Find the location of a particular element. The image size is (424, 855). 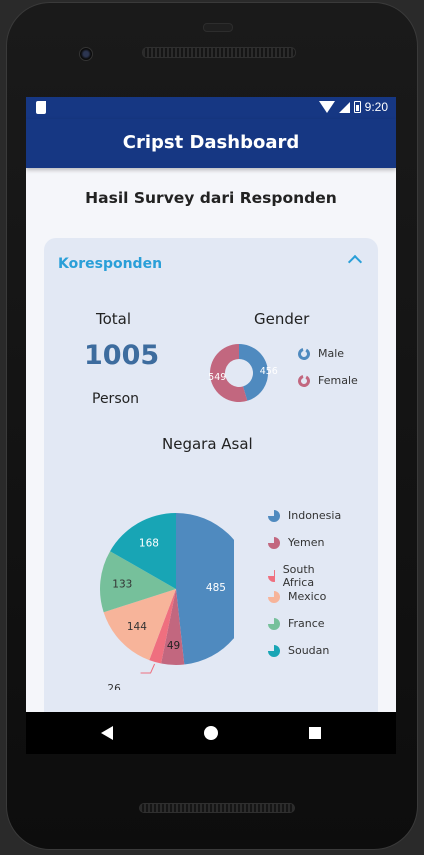

legend-label: Mexico is located at coordinates (307, 596).